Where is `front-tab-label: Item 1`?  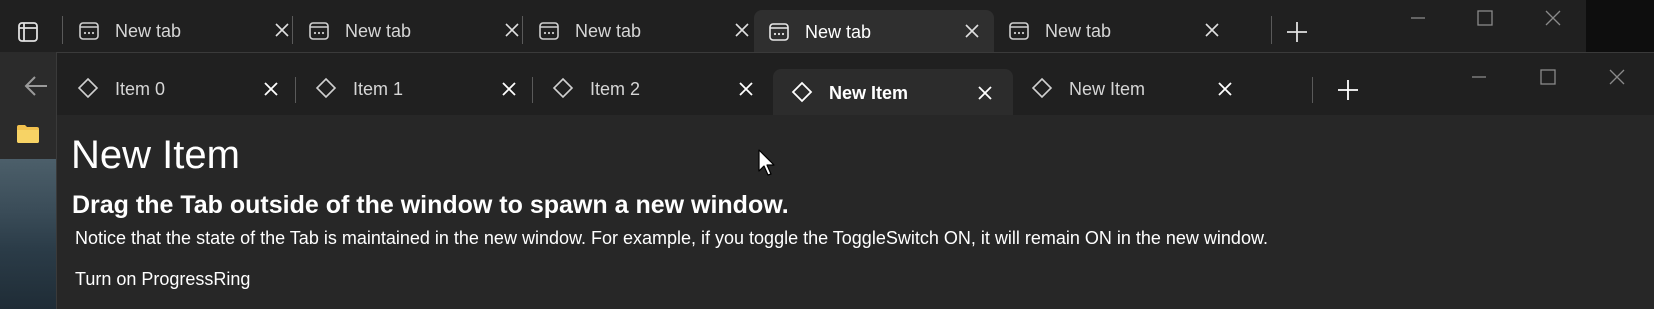
front-tab-label: Item 1 is located at coordinates (378, 89).